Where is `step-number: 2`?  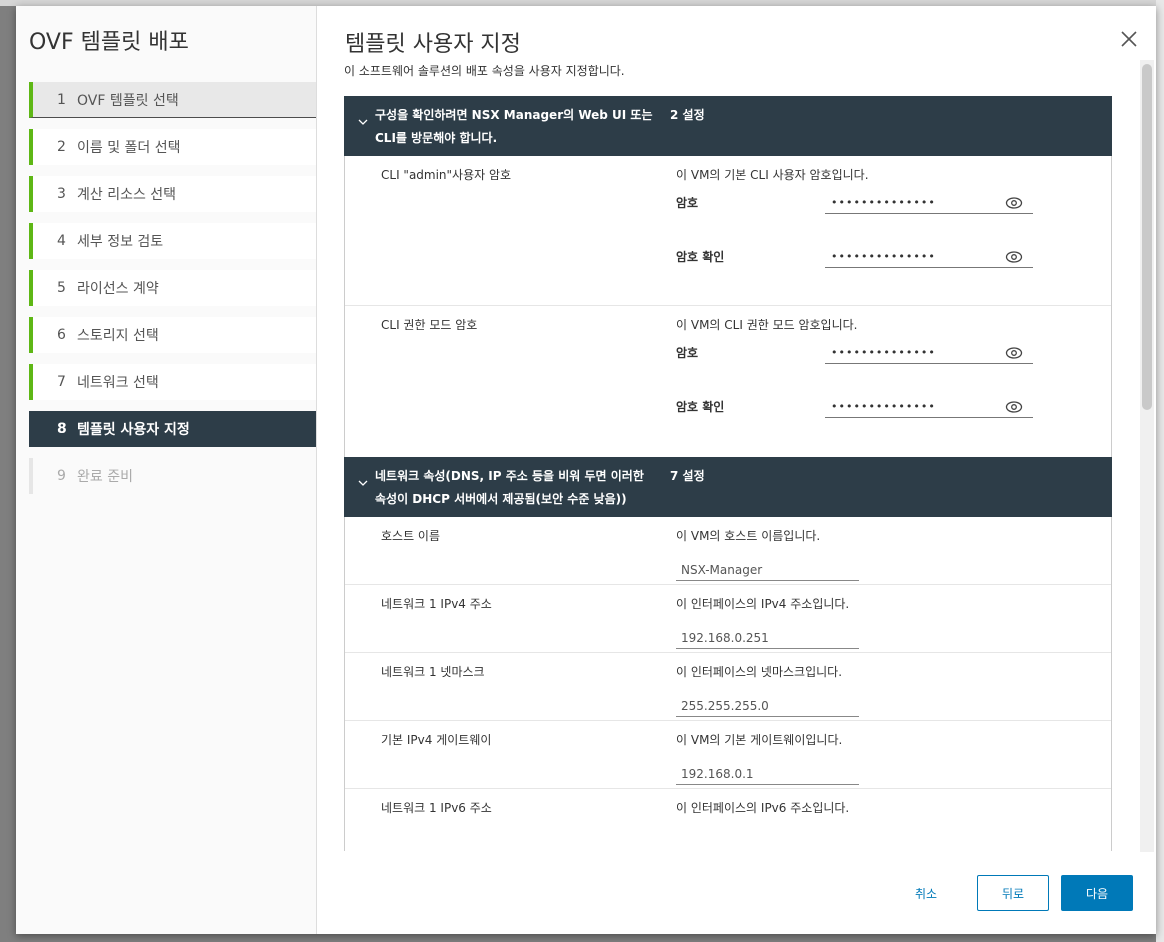
step-number: 2 is located at coordinates (61, 147).